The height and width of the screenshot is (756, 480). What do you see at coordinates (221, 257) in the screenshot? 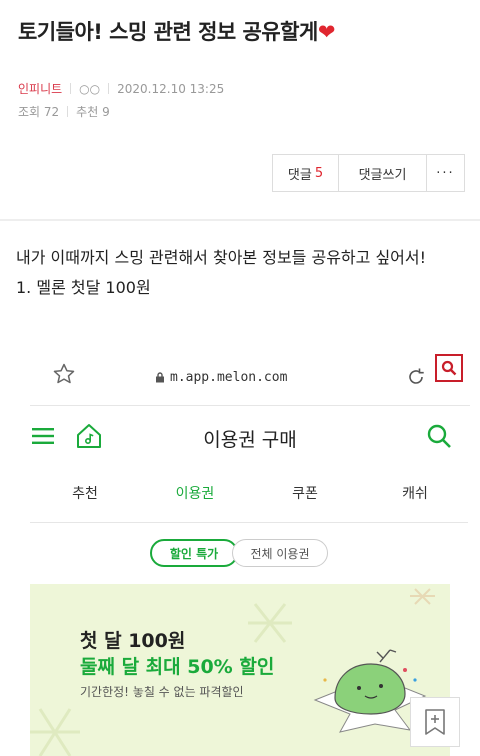
I see `body-paragraph: 내가 이때까지 스밍 관련해서 찾아본 정보들 공유하고 싶어서!` at bounding box center [221, 257].